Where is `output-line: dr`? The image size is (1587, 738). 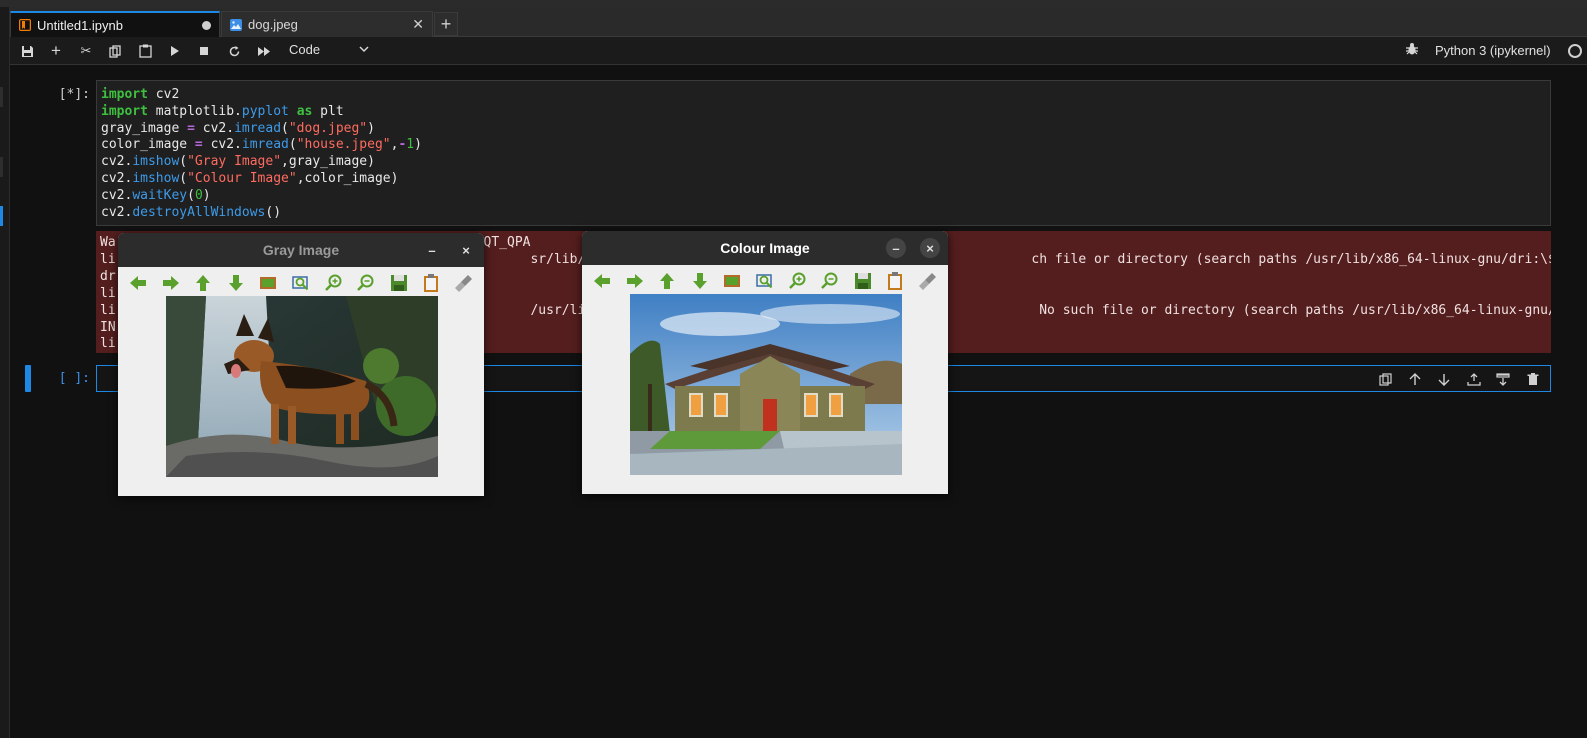 output-line: dr is located at coordinates (108, 276).